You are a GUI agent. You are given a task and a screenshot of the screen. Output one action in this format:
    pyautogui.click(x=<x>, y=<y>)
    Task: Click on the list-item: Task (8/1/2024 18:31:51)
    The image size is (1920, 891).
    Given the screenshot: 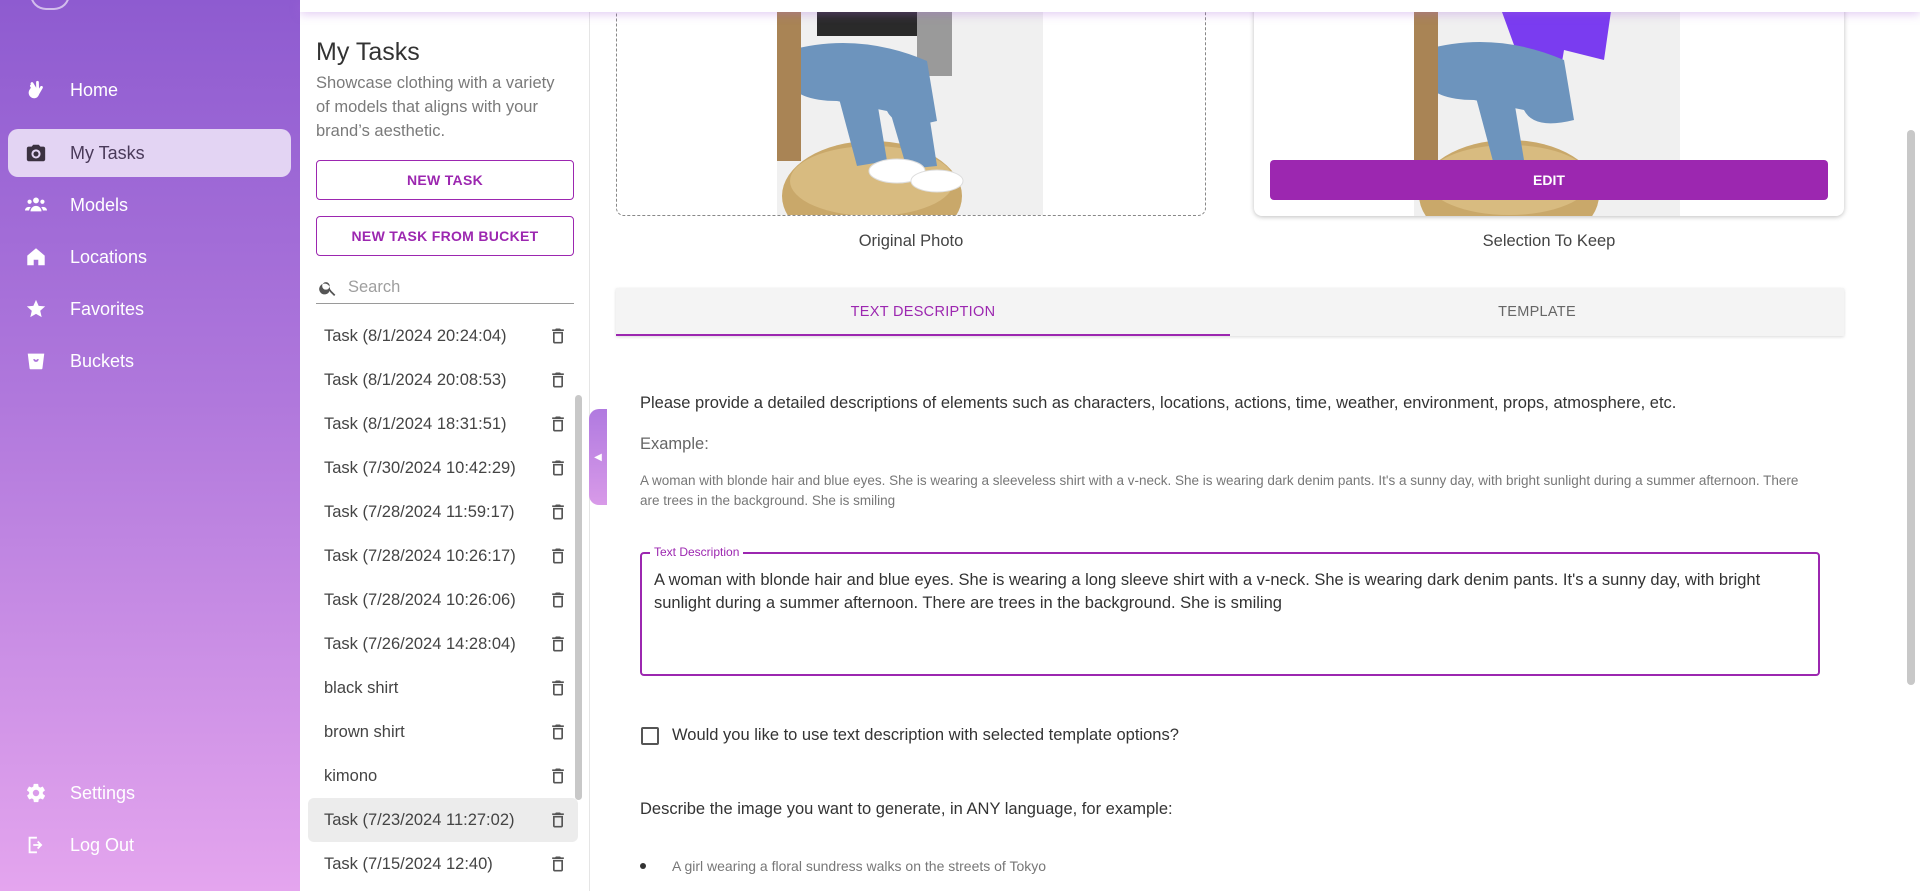 What is the action you would take?
    pyautogui.click(x=443, y=424)
    